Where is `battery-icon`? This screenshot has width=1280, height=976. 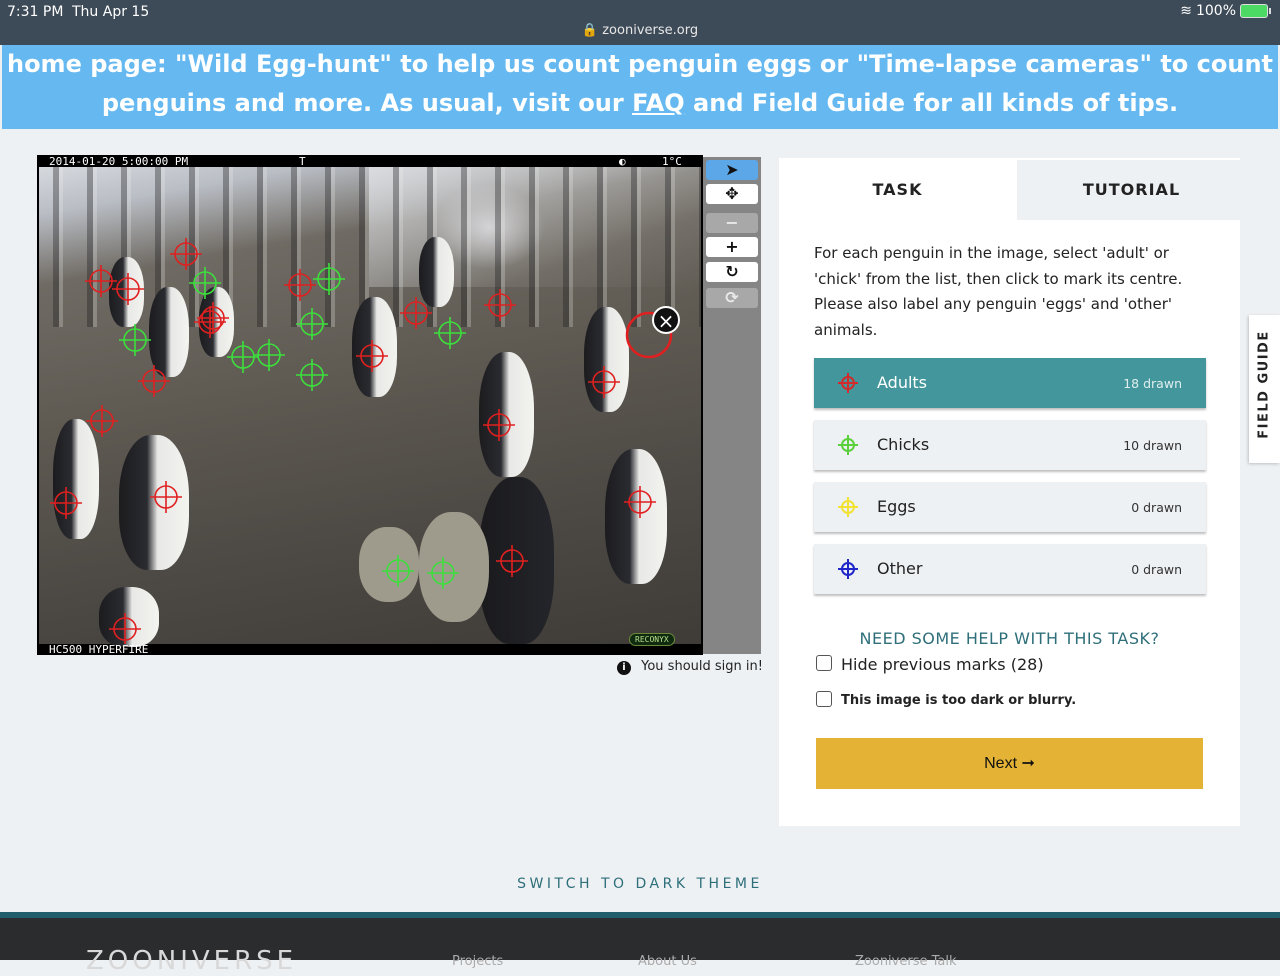
battery-icon is located at coordinates (1255, 11).